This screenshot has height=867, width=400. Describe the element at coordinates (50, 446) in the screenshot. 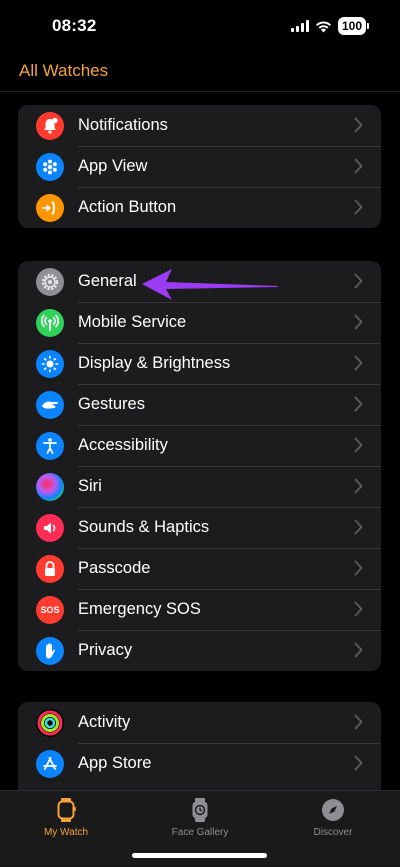

I see `accessibility-icon` at that location.